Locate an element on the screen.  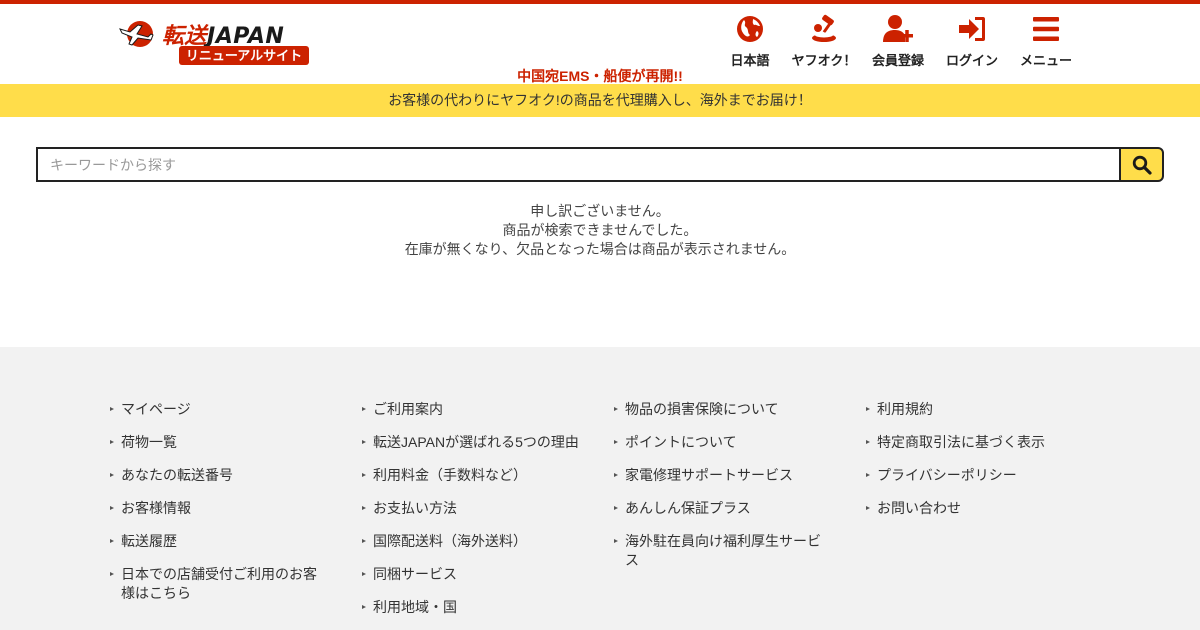
user-plus-icon is located at coordinates (898, 28).